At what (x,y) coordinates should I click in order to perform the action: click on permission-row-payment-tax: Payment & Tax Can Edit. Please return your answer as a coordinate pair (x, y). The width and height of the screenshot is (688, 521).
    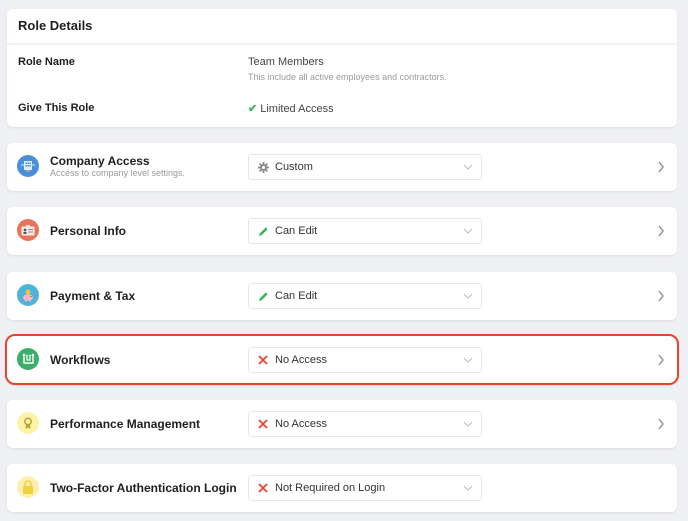
    Looking at the image, I should click on (342, 296).